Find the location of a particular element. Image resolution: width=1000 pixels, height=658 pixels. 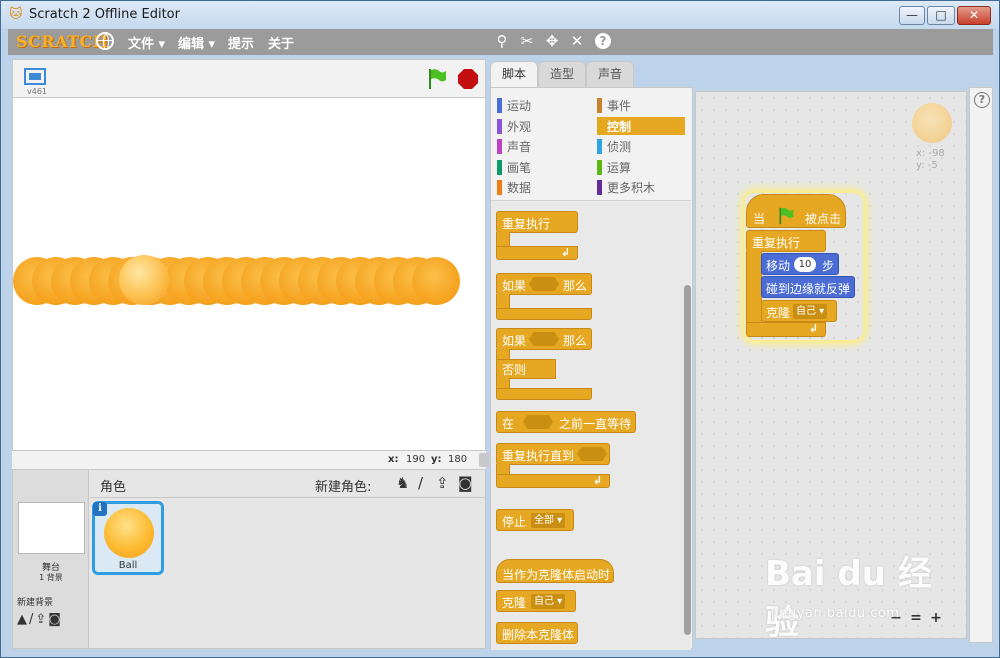

tab-sounds: 声音 is located at coordinates (610, 74).